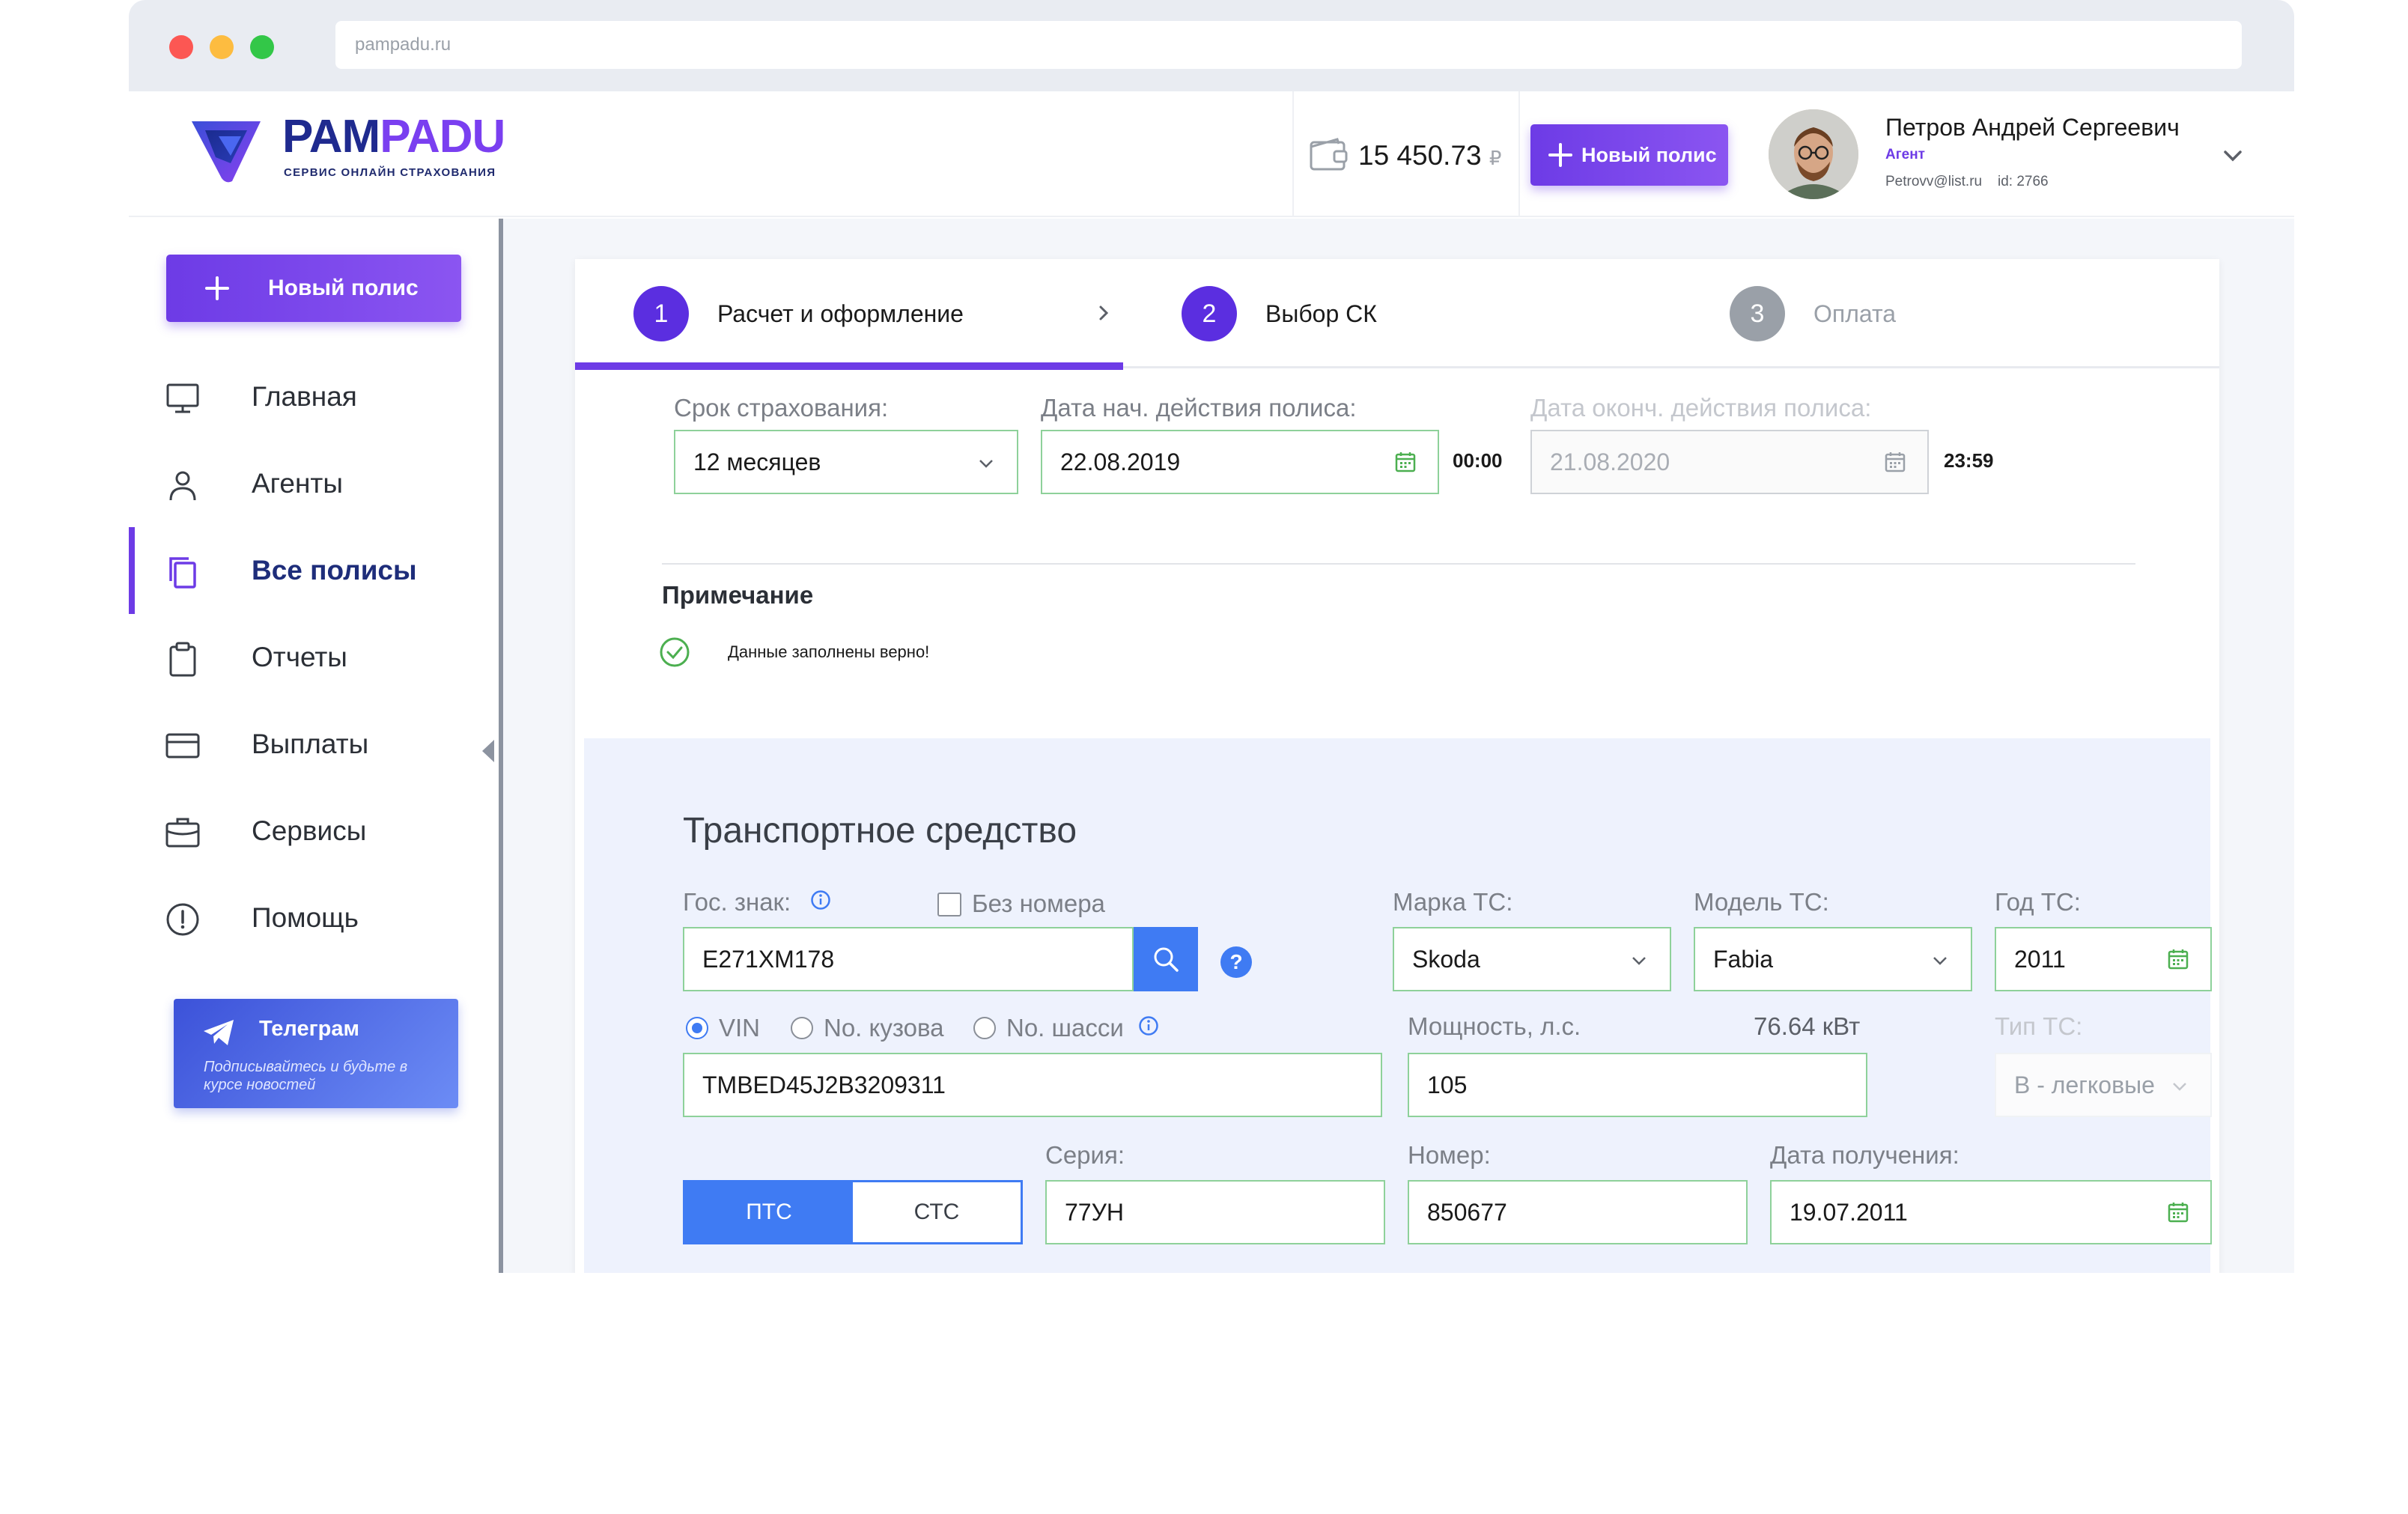 The image size is (2408, 1514). What do you see at coordinates (1032, 1085) in the screenshot?
I see `vin-input: TMBED45J2B3209311` at bounding box center [1032, 1085].